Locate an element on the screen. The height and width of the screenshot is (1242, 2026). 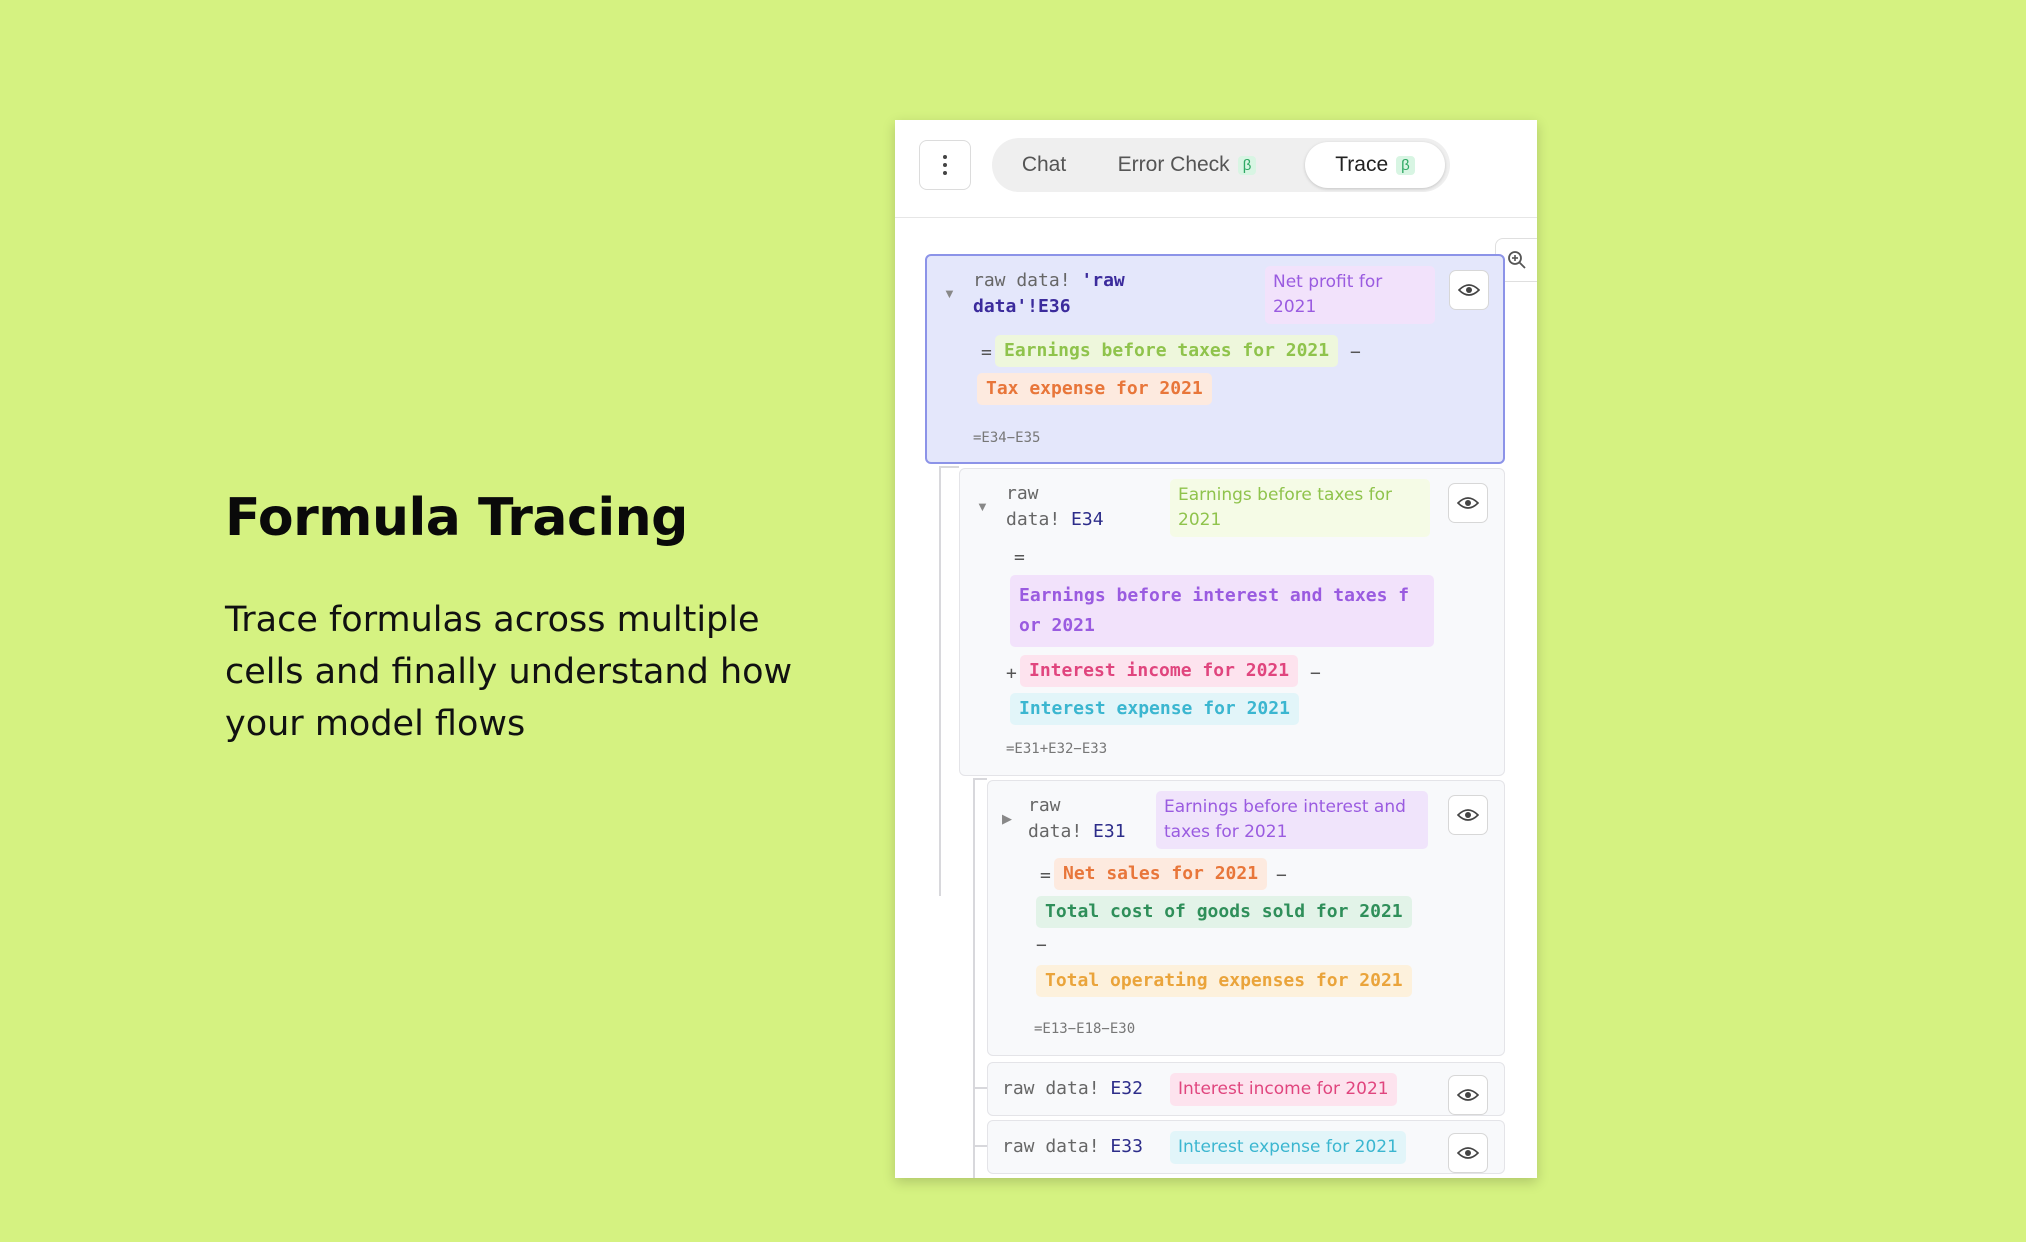
cell-reference: raw data! E32 is located at coordinates (1072, 1089).